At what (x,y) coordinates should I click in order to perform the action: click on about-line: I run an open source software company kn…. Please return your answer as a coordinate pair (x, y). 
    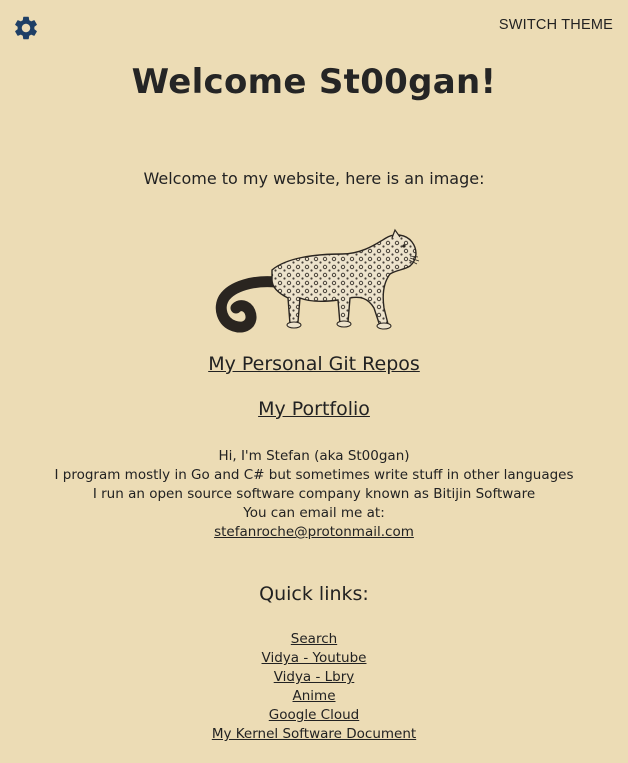
    Looking at the image, I should click on (314, 494).